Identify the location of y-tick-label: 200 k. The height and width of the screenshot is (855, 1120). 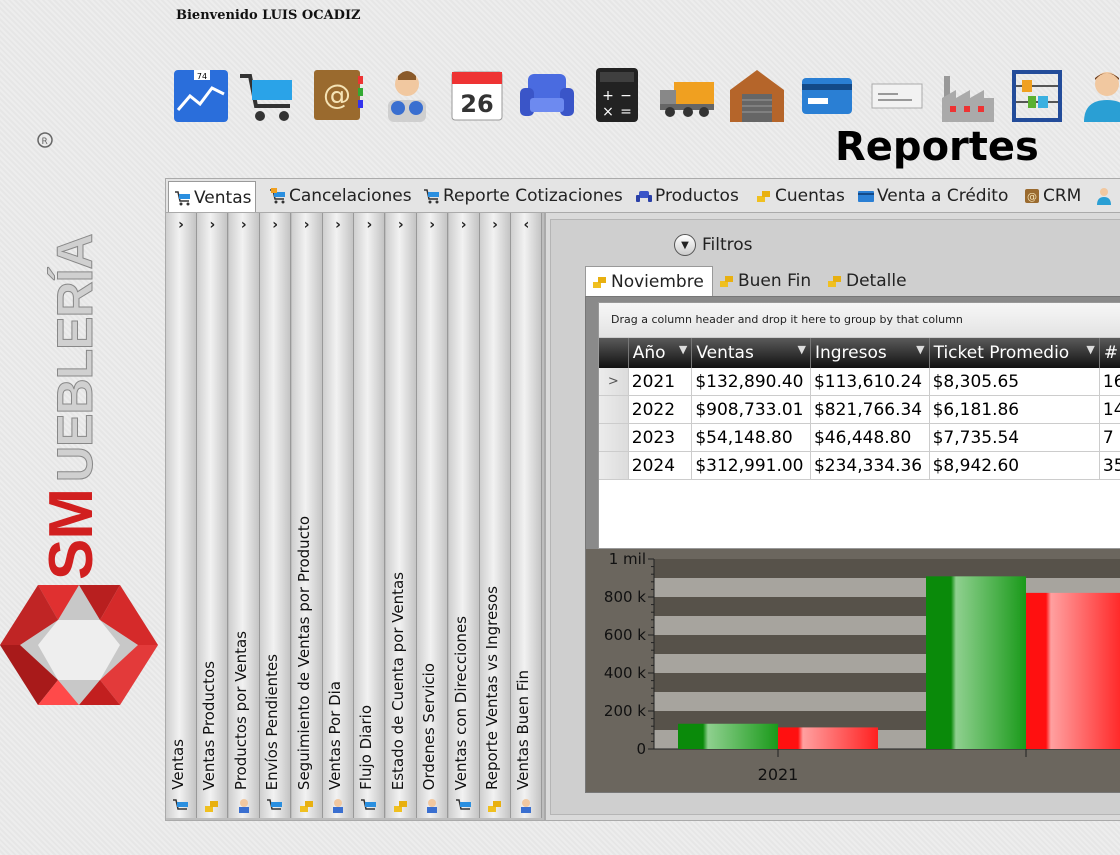
(625, 711).